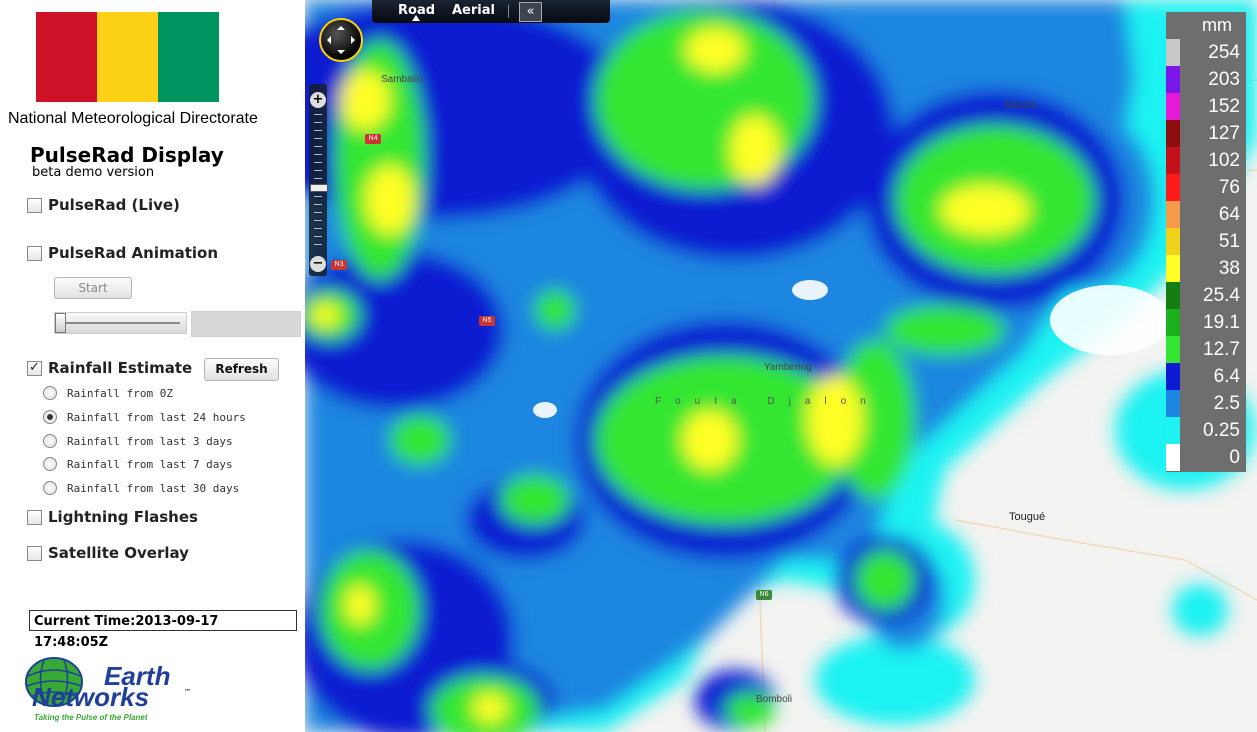 This screenshot has width=1257, height=732. I want to click on radio-rainfall-24h: Rainfall from last 24 hours, so click(144, 417).